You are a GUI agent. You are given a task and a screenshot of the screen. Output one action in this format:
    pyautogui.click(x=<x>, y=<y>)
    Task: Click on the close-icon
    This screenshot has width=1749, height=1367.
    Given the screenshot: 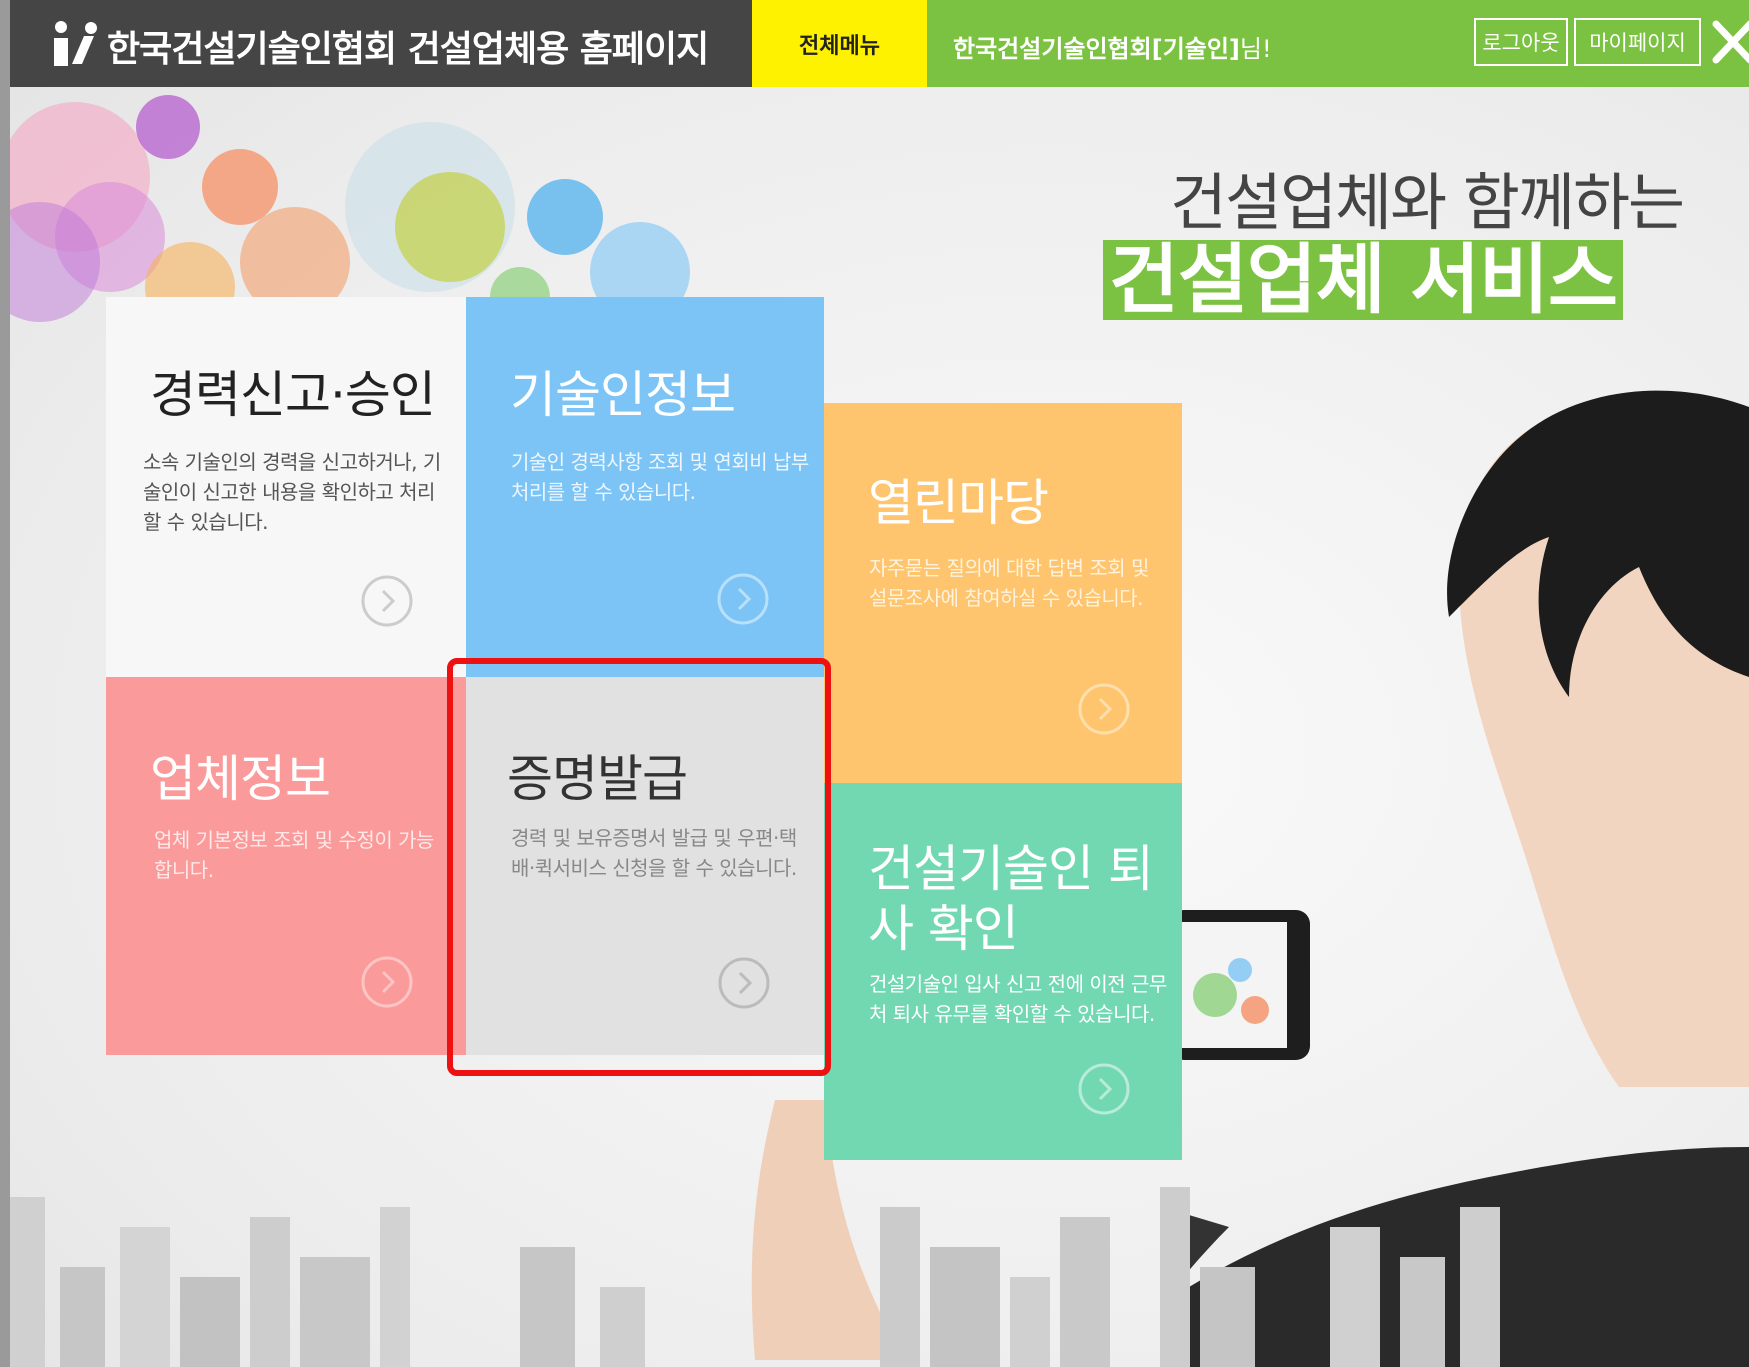 What is the action you would take?
    pyautogui.click(x=1728, y=42)
    